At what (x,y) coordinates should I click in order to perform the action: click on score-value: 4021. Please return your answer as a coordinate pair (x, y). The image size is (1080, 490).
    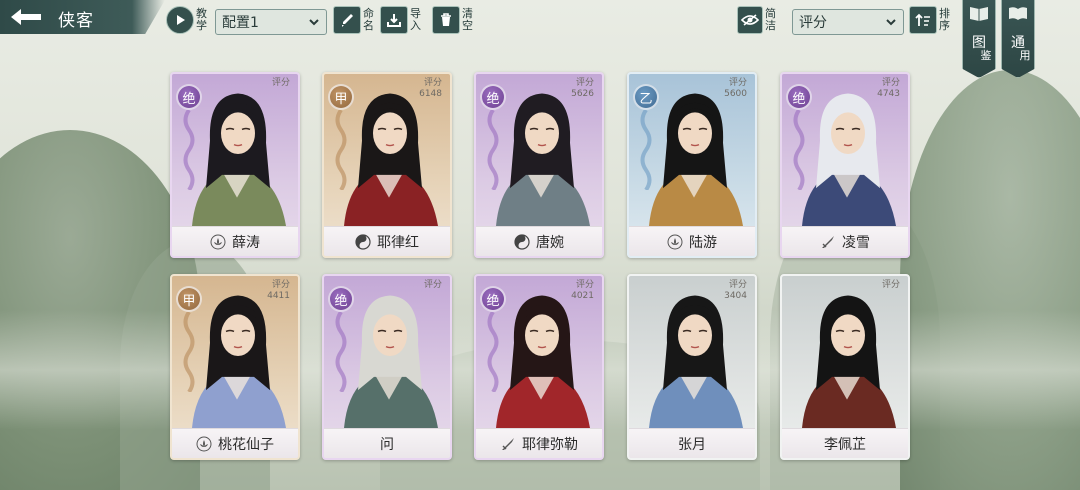
    Looking at the image, I should click on (582, 296).